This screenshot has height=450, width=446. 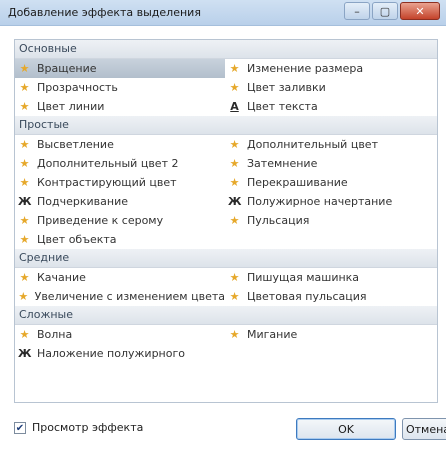 What do you see at coordinates (385, 11) in the screenshot?
I see `maximize-button: ▢` at bounding box center [385, 11].